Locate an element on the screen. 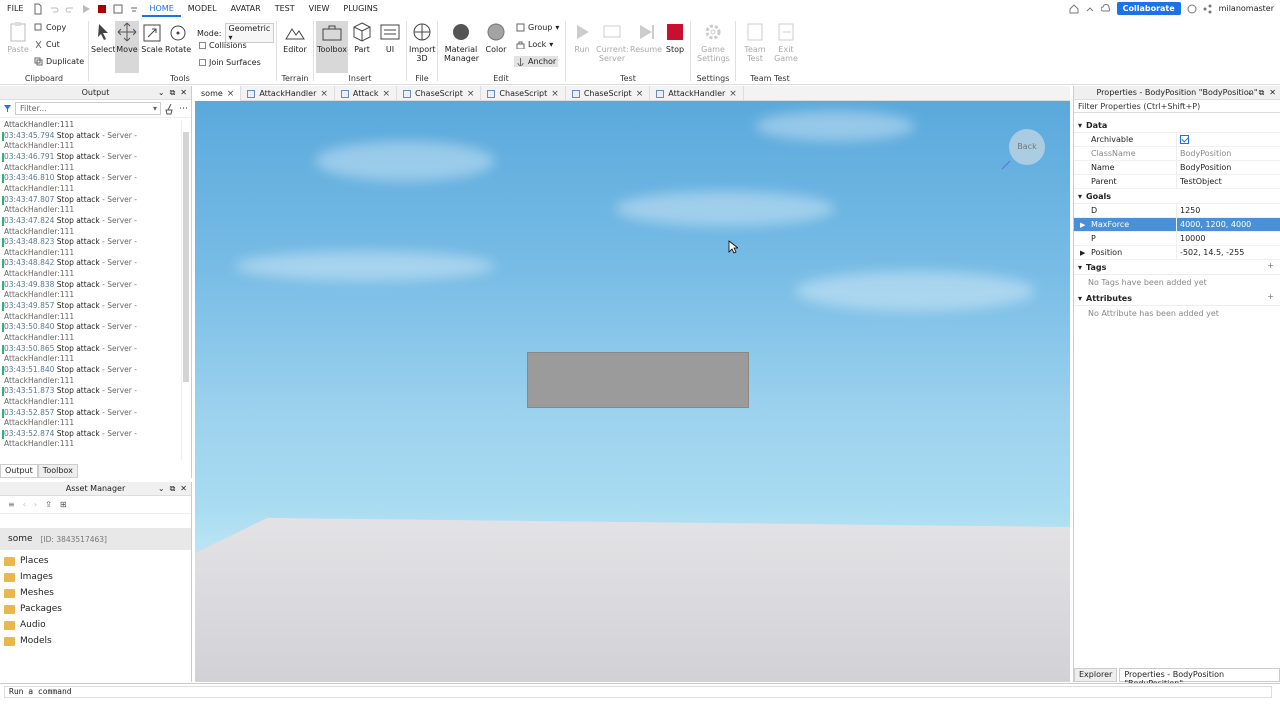  menu-plugins: PLUGINS is located at coordinates (360, 8).